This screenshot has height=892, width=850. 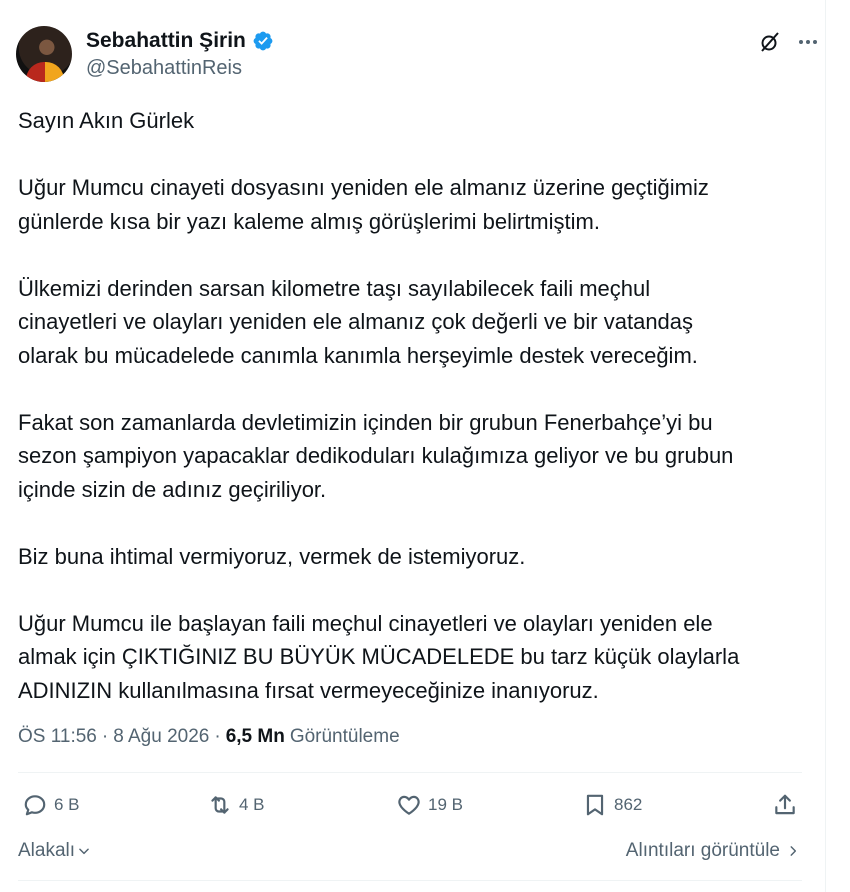 What do you see at coordinates (57, 737) in the screenshot?
I see `tweet-time: ÖS 11:56` at bounding box center [57, 737].